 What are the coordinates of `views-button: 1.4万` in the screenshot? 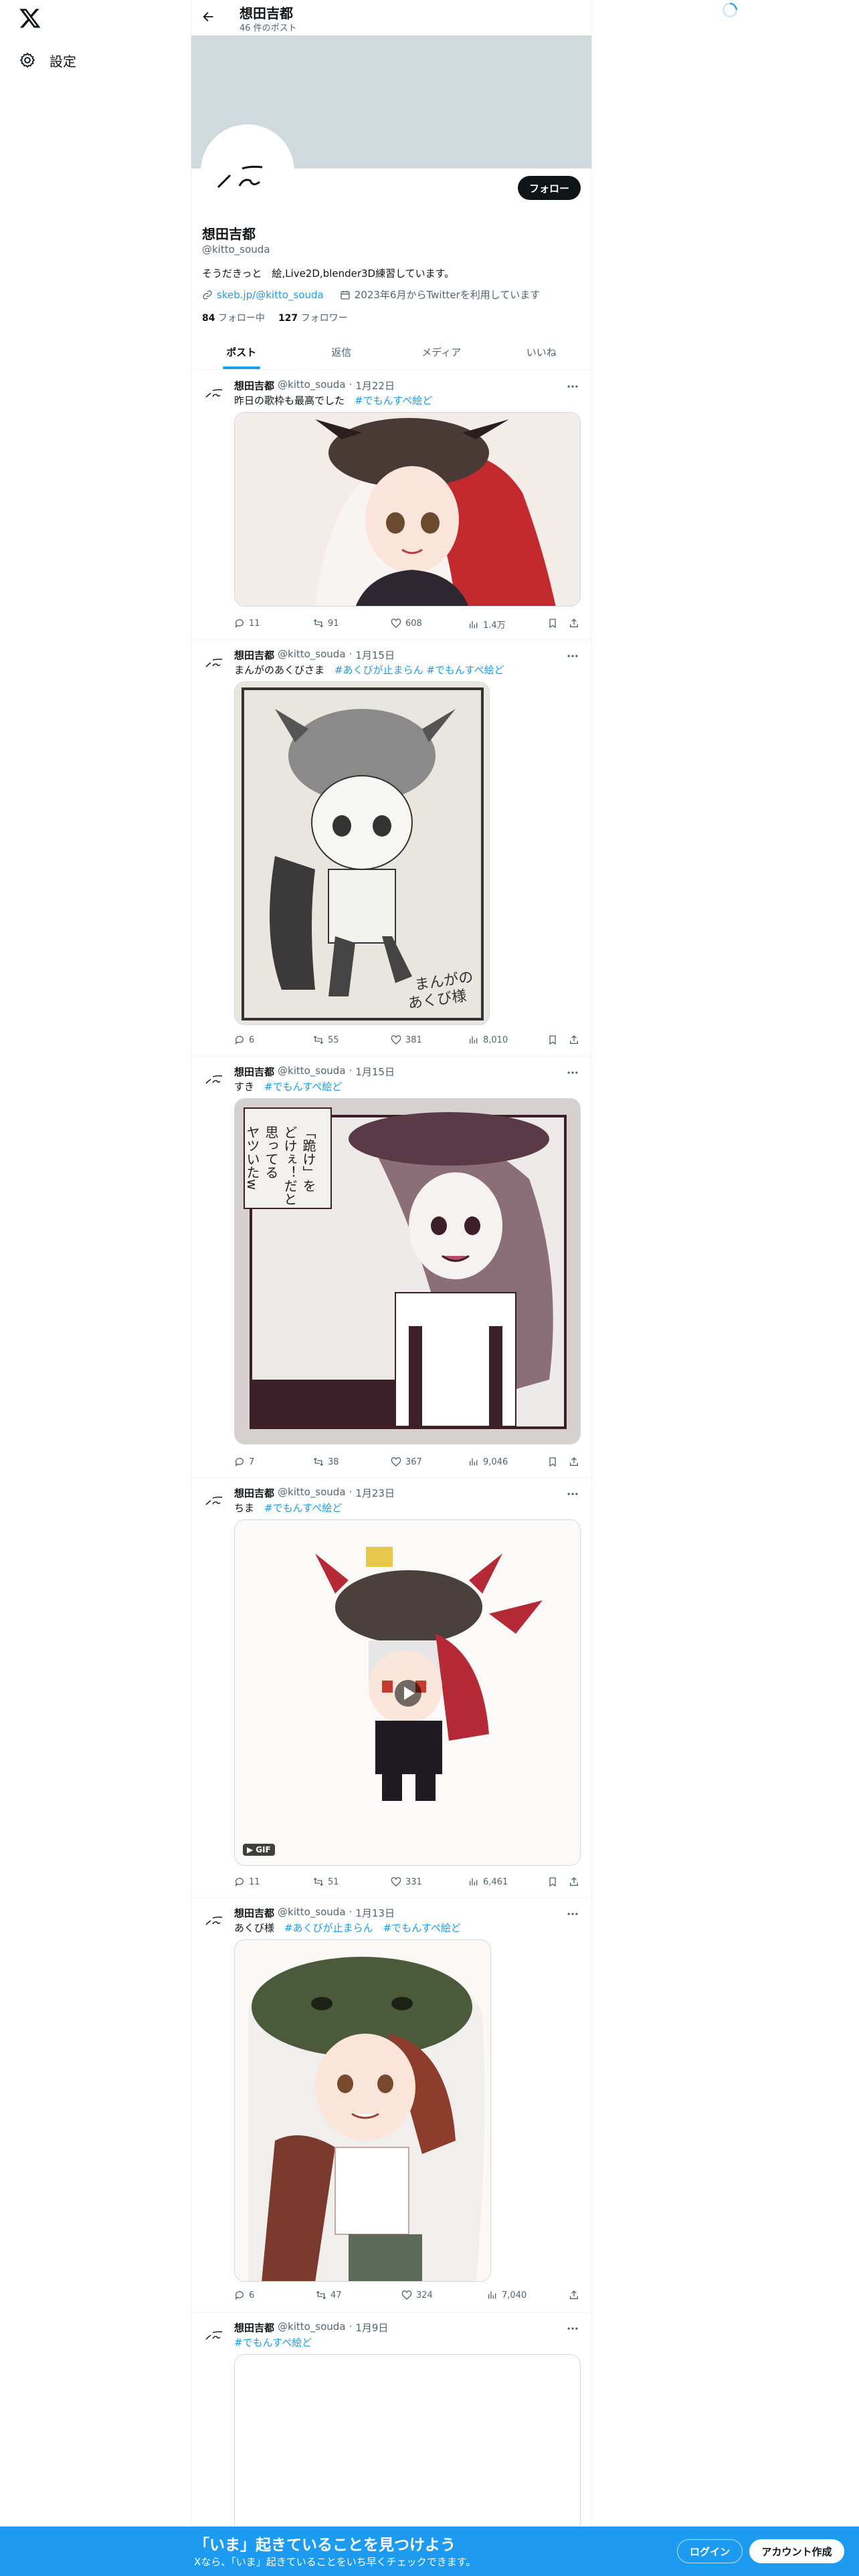 It's located at (487, 624).